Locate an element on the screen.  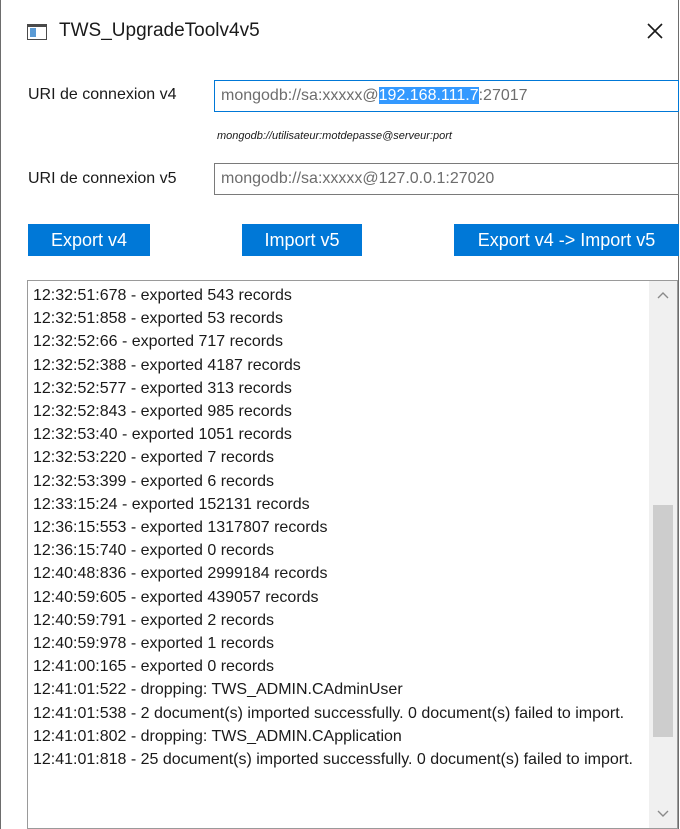
log-line: 12:32:53:220 - exported 7 records is located at coordinates (154, 458).